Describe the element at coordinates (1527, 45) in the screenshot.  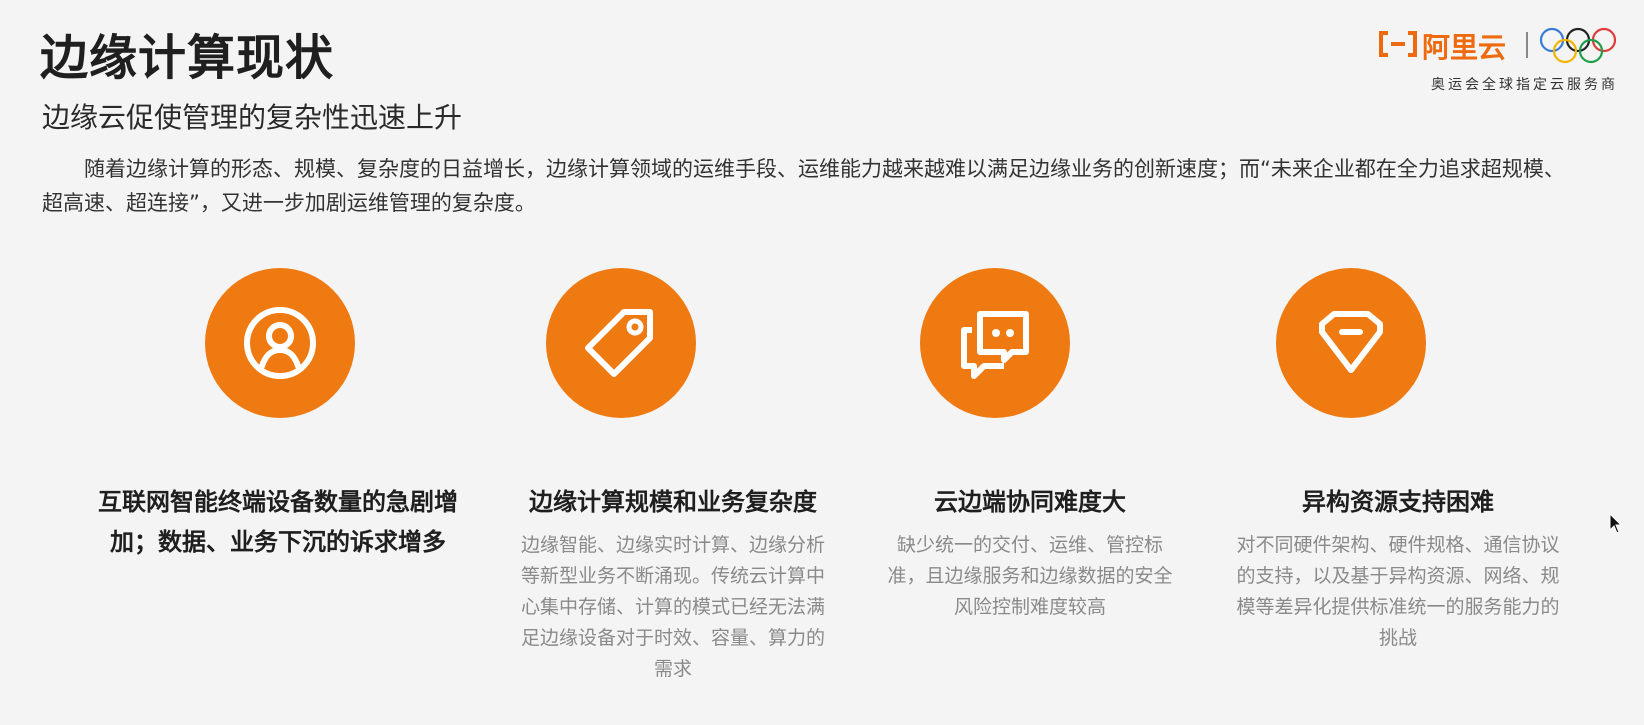
I see `logo-separator` at that location.